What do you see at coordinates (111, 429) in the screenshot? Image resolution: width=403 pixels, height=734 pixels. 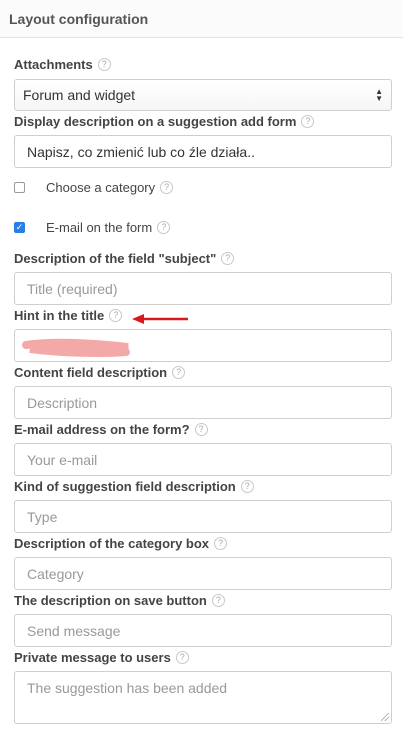 I see `email-address-label: E-mail address on the form??` at bounding box center [111, 429].